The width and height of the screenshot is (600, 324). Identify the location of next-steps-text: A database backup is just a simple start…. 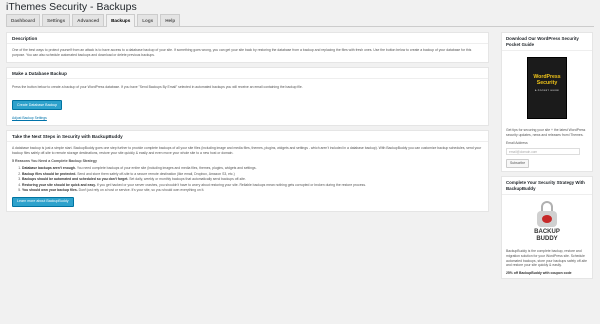
(247, 150).